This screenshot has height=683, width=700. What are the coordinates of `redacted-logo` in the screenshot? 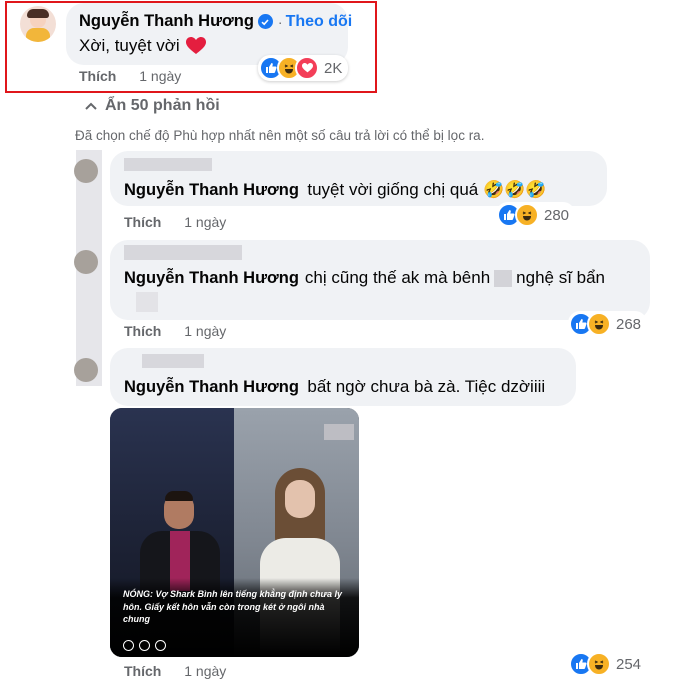 It's located at (339, 432).